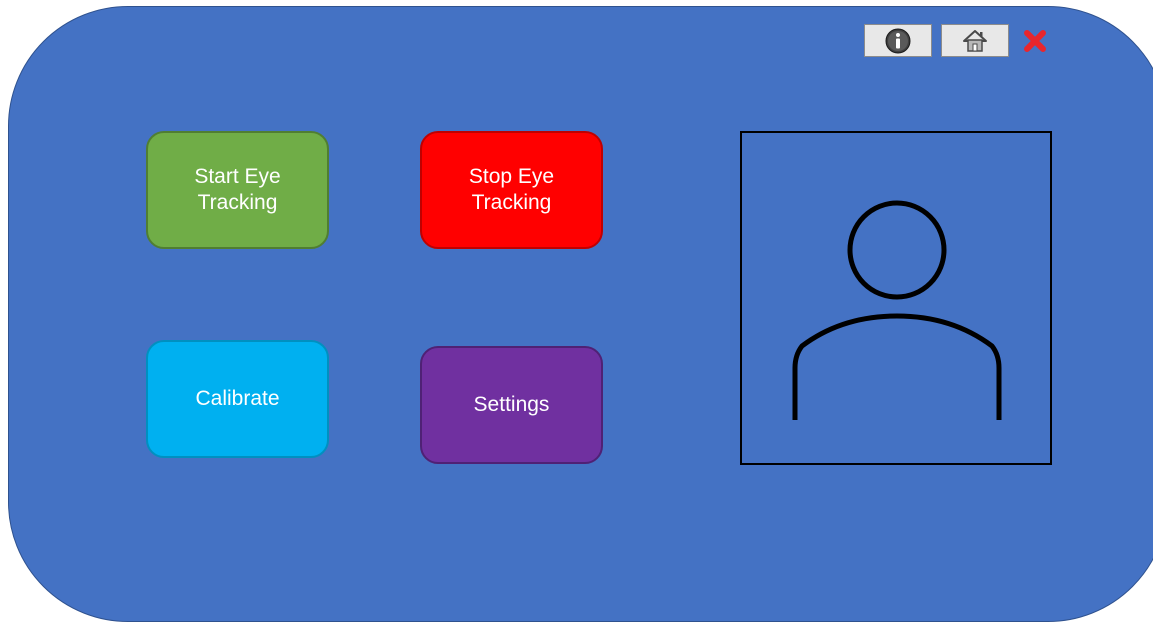 The height and width of the screenshot is (622, 1153). Describe the element at coordinates (237, 399) in the screenshot. I see `calibrate-button: Calibrate` at that location.